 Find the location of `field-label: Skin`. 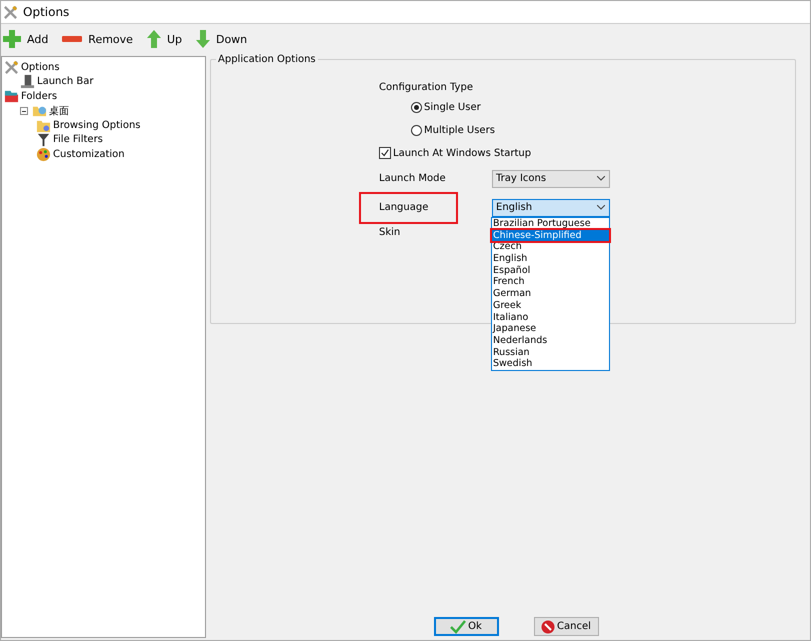

field-label: Skin is located at coordinates (389, 232).